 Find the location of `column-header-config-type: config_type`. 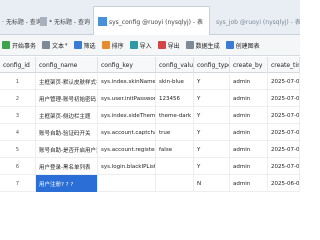

column-header-config-type: config_type is located at coordinates (212, 65).